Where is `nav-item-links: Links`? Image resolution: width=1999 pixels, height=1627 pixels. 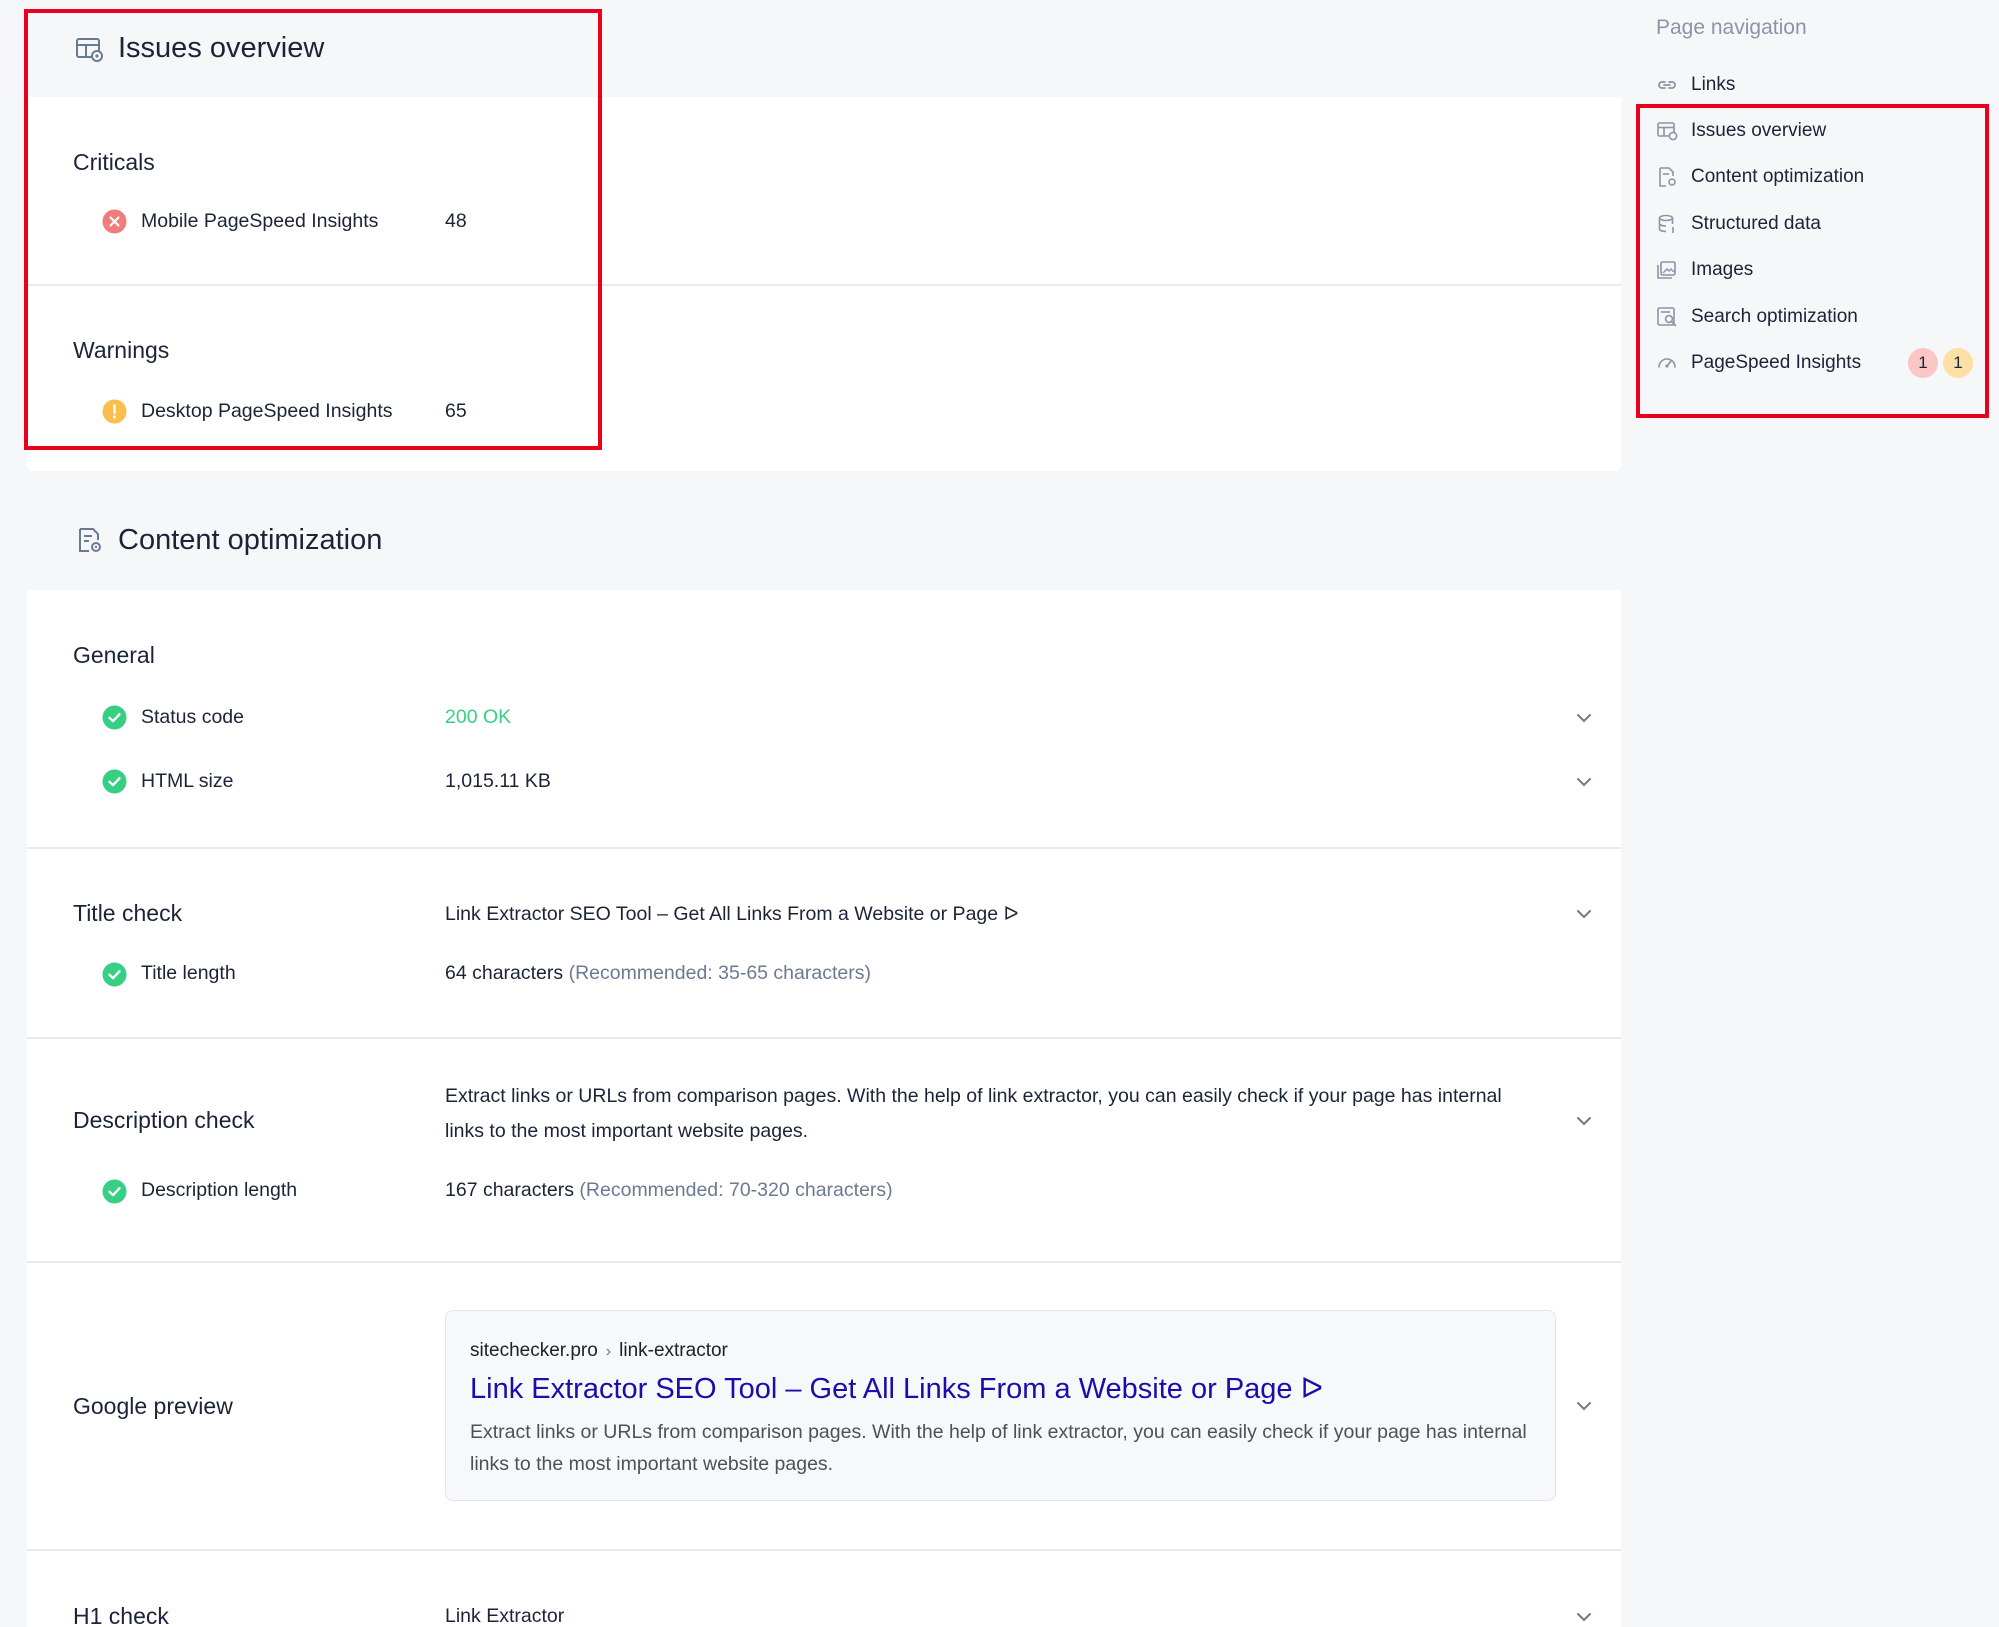 nav-item-links: Links is located at coordinates (1695, 85).